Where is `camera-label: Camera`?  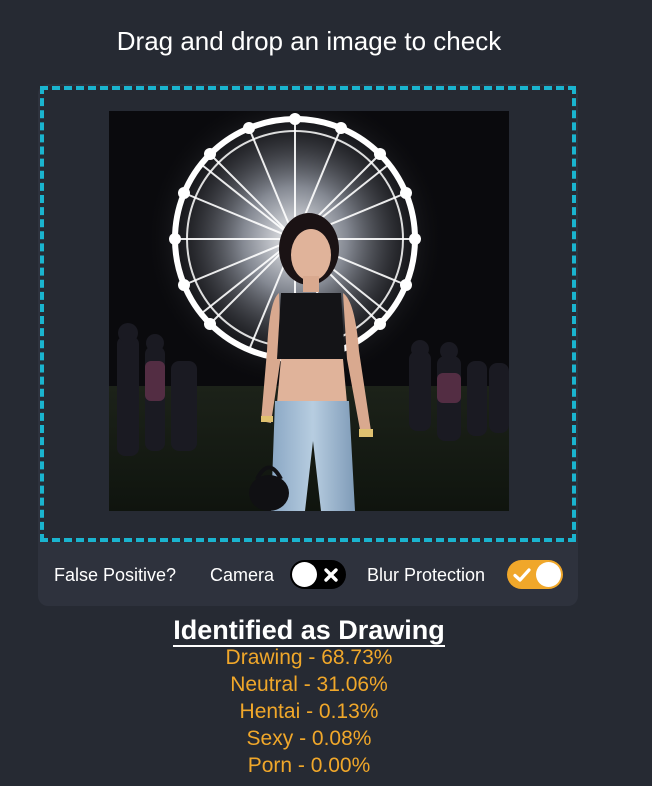 camera-label: Camera is located at coordinates (242, 575).